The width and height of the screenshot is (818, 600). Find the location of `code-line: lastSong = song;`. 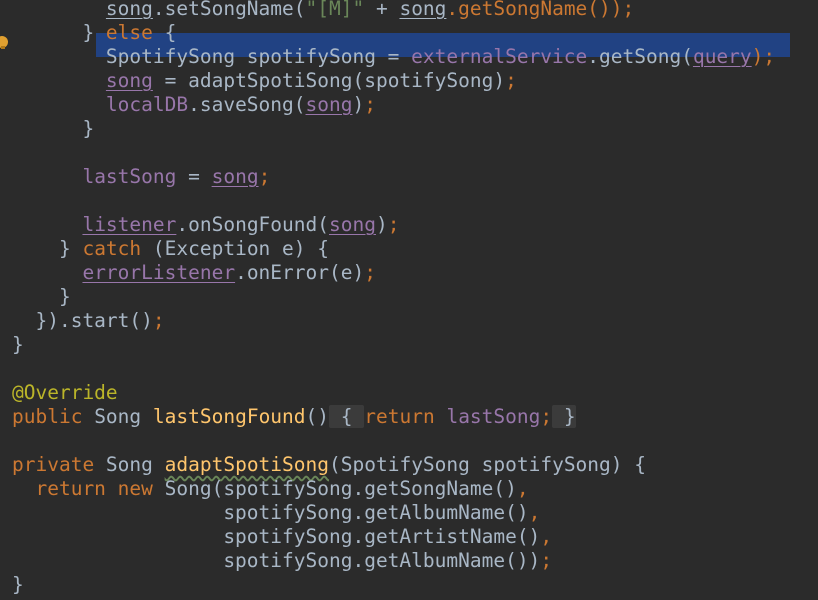

code-line: lastSong = song; is located at coordinates (141, 177).